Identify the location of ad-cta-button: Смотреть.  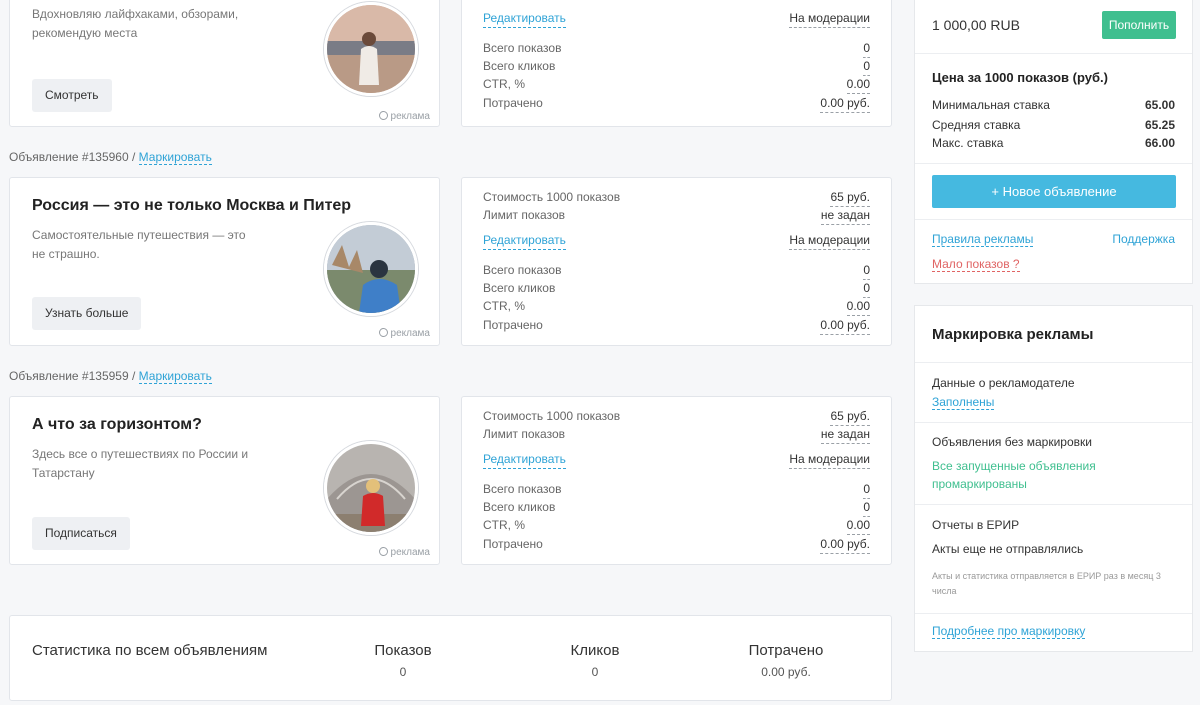
(72, 95).